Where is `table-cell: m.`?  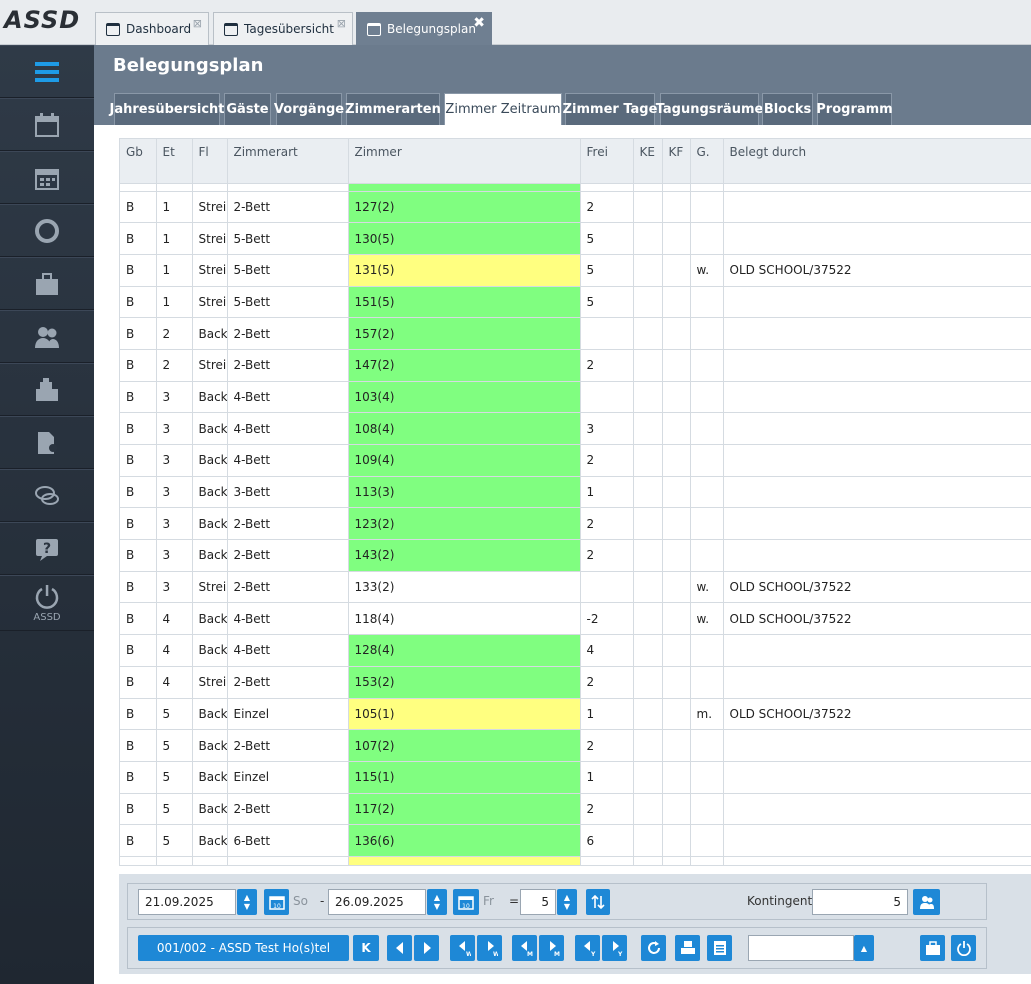 table-cell: m. is located at coordinates (707, 714).